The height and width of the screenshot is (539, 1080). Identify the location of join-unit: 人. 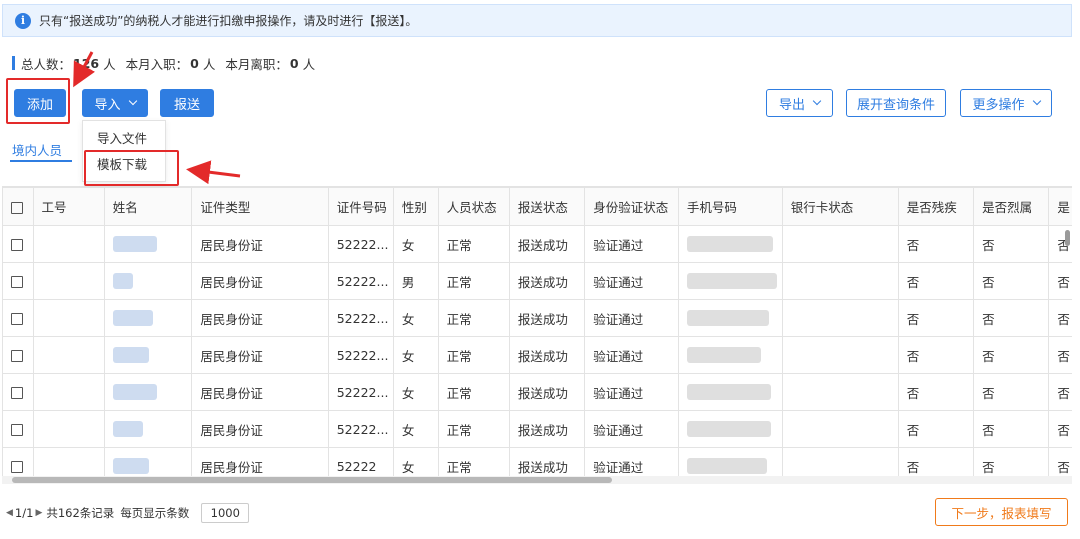
(209, 64).